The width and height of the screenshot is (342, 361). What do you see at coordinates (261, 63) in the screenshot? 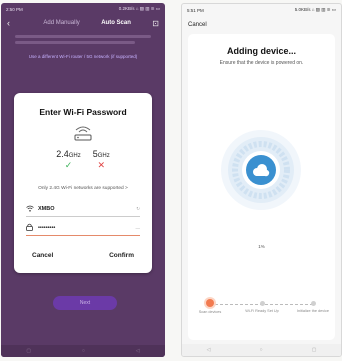
I see `page-subtitle: Ensure that the device is powered on.` at bounding box center [261, 63].